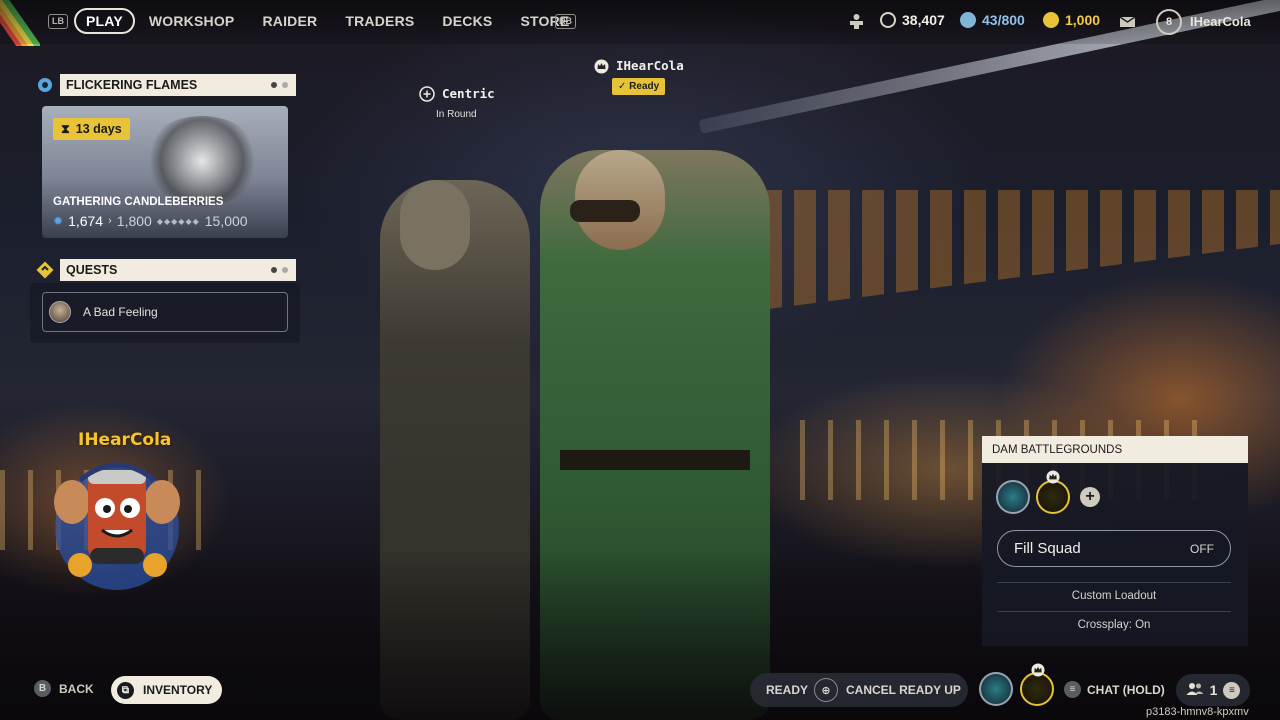 This screenshot has height=720, width=1280. Describe the element at coordinates (125, 440) in the screenshot. I see `logo-wordmark: IHearCola` at that location.